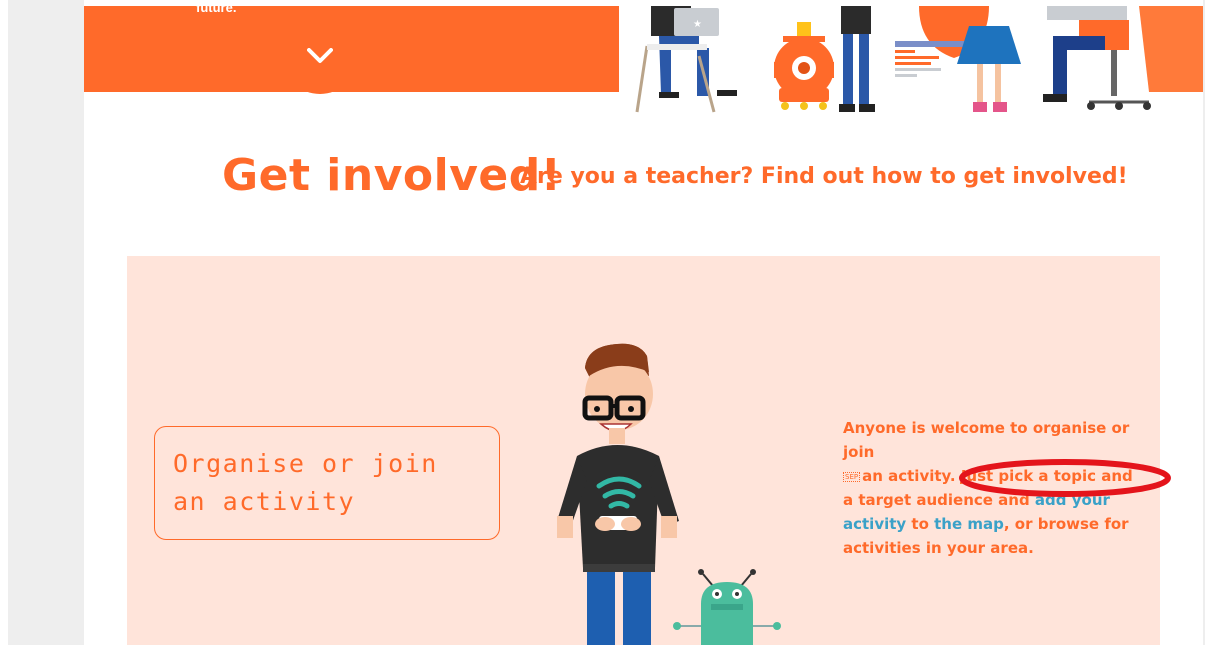  I want to click on left-page-margin, so click(4, 322).